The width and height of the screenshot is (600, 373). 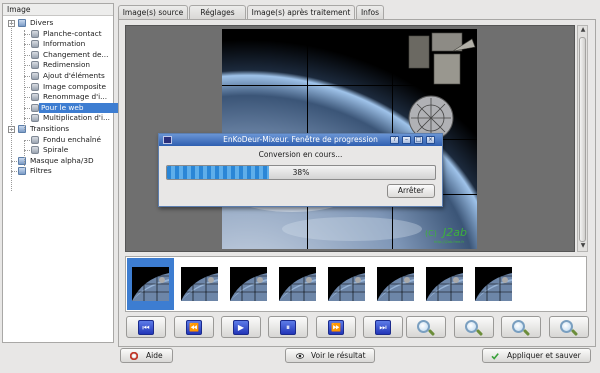 I want to click on play-button: ▶, so click(x=241, y=327).